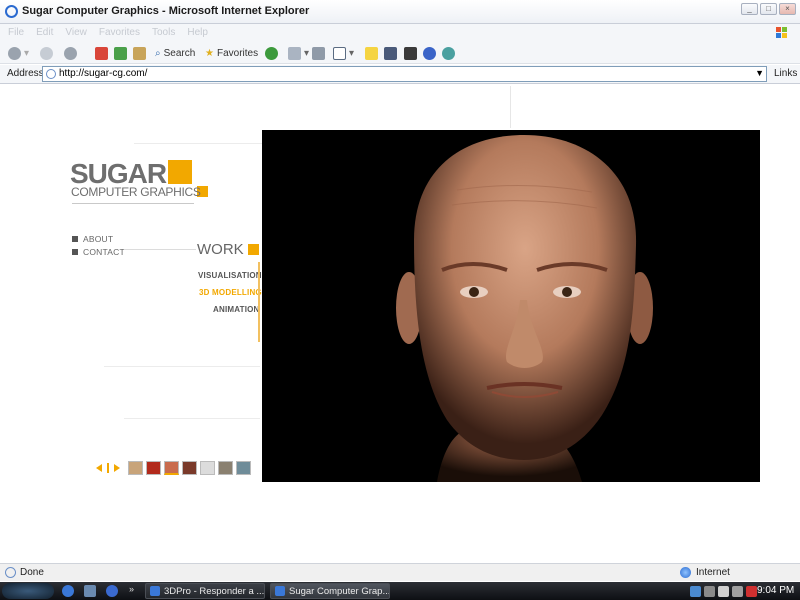 This screenshot has width=800, height=600. Describe the element at coordinates (737, 591) in the screenshot. I see `tray-app-icon` at that location.